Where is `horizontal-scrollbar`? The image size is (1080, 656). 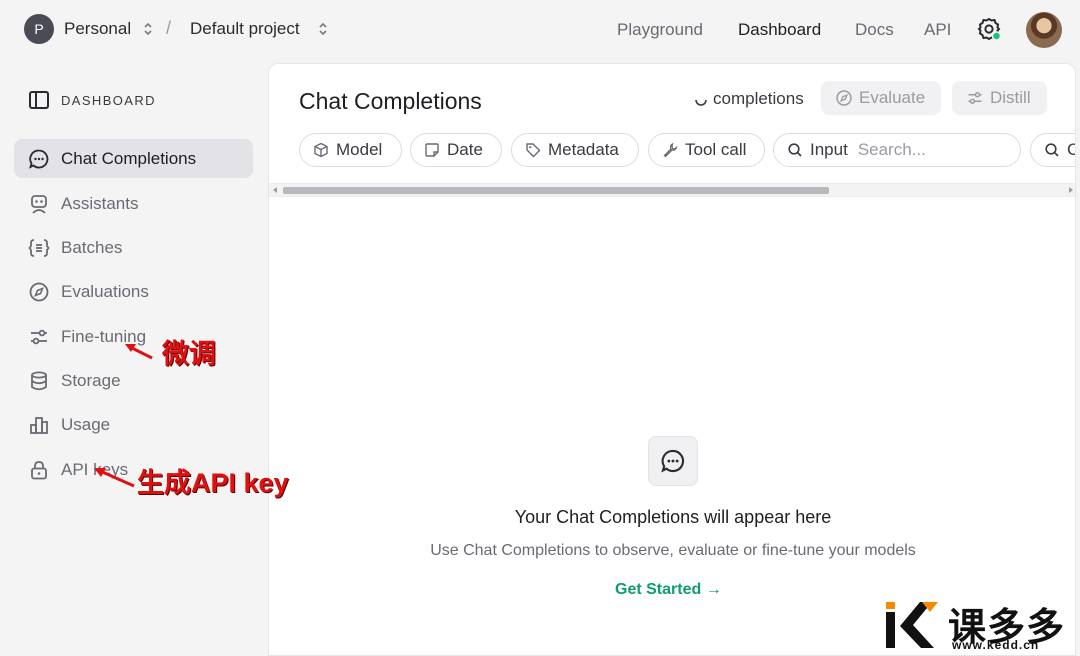 horizontal-scrollbar is located at coordinates (672, 190).